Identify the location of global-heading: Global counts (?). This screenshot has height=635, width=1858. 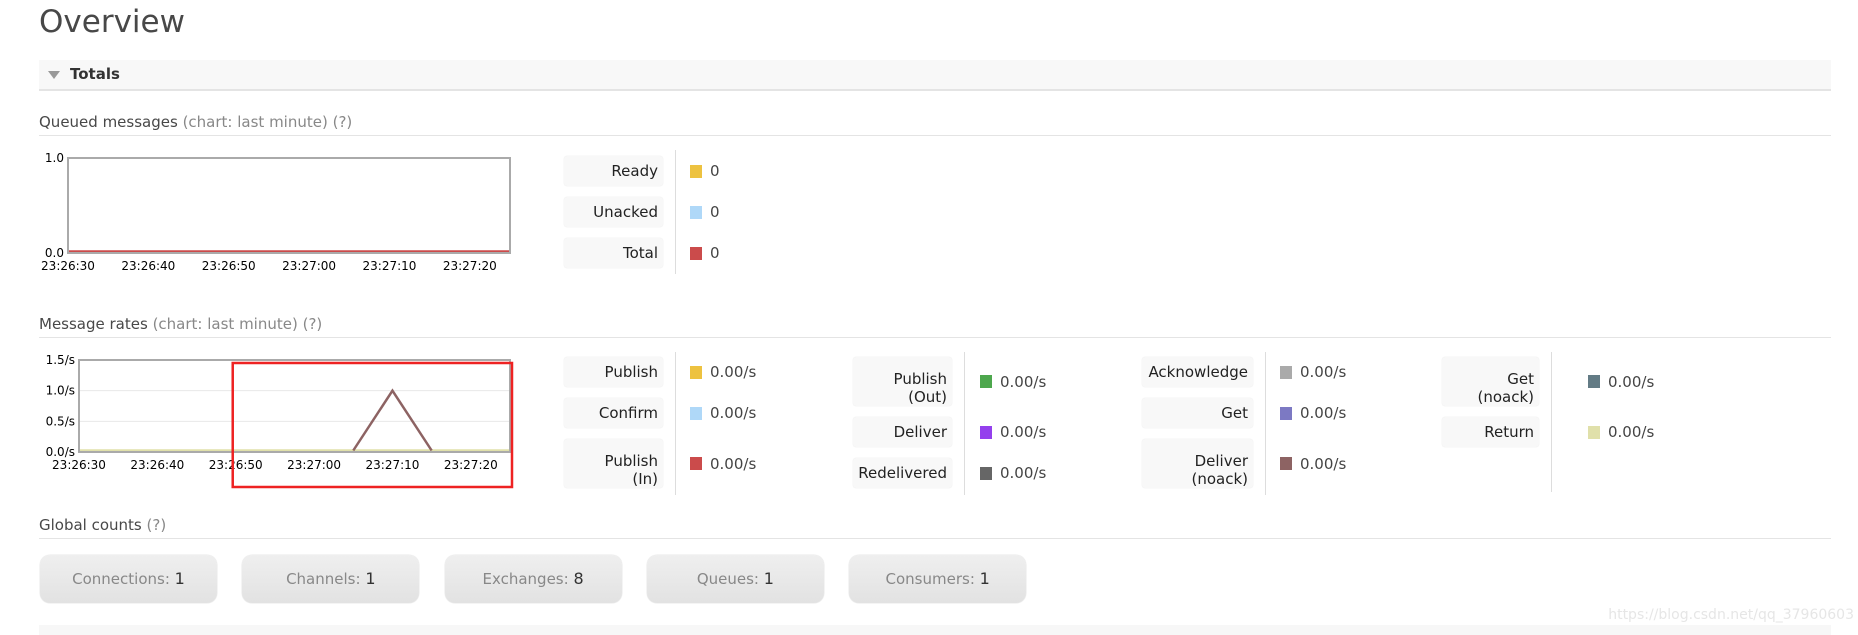
(935, 527).